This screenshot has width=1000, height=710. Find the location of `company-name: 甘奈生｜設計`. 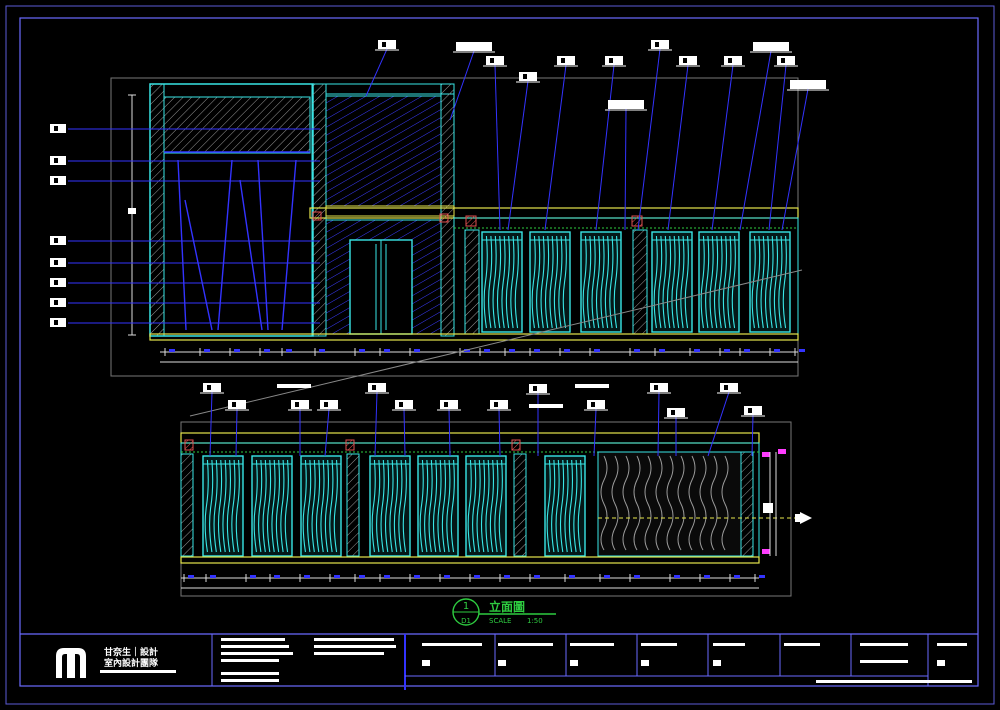

company-name: 甘奈生｜設計 is located at coordinates (131, 652).